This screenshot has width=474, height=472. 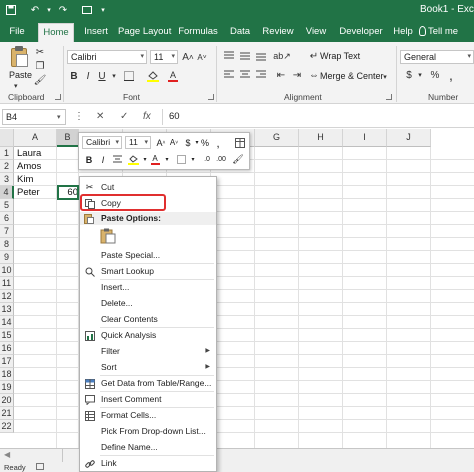 I want to click on mini-percent-icon: %, so click(x=205, y=142).